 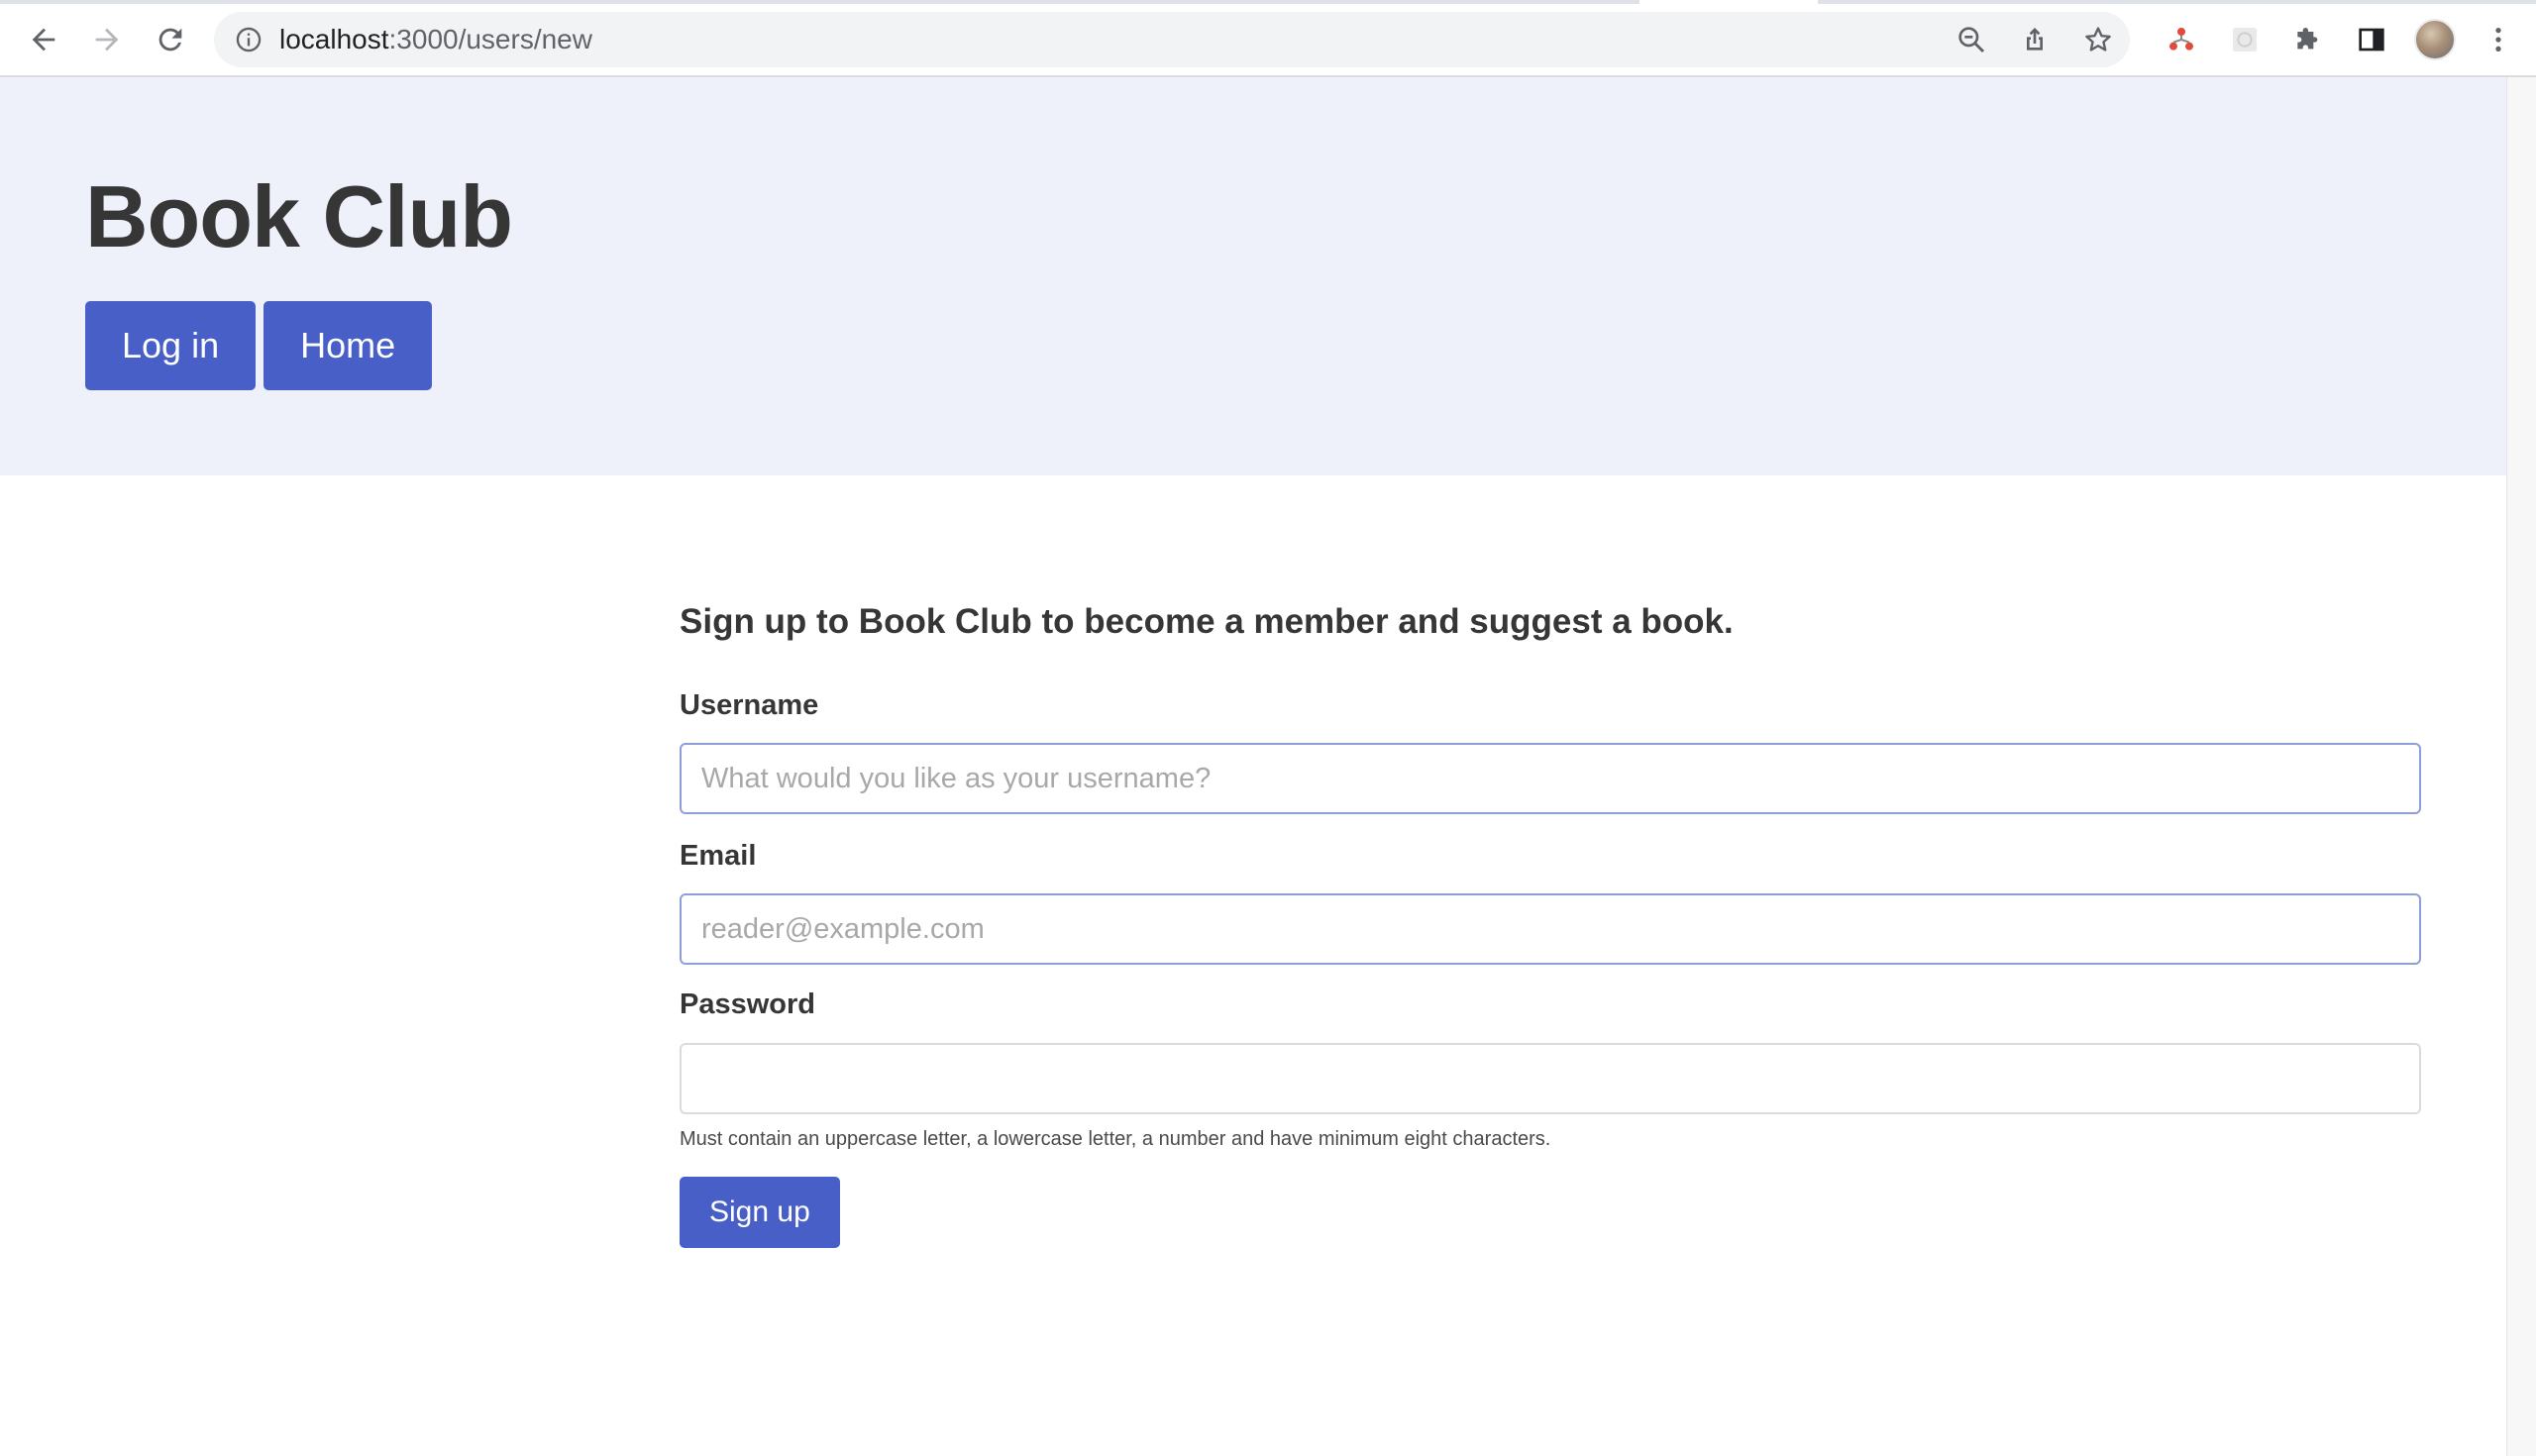 What do you see at coordinates (171, 345) in the screenshot?
I see `log-in-button: Log in` at bounding box center [171, 345].